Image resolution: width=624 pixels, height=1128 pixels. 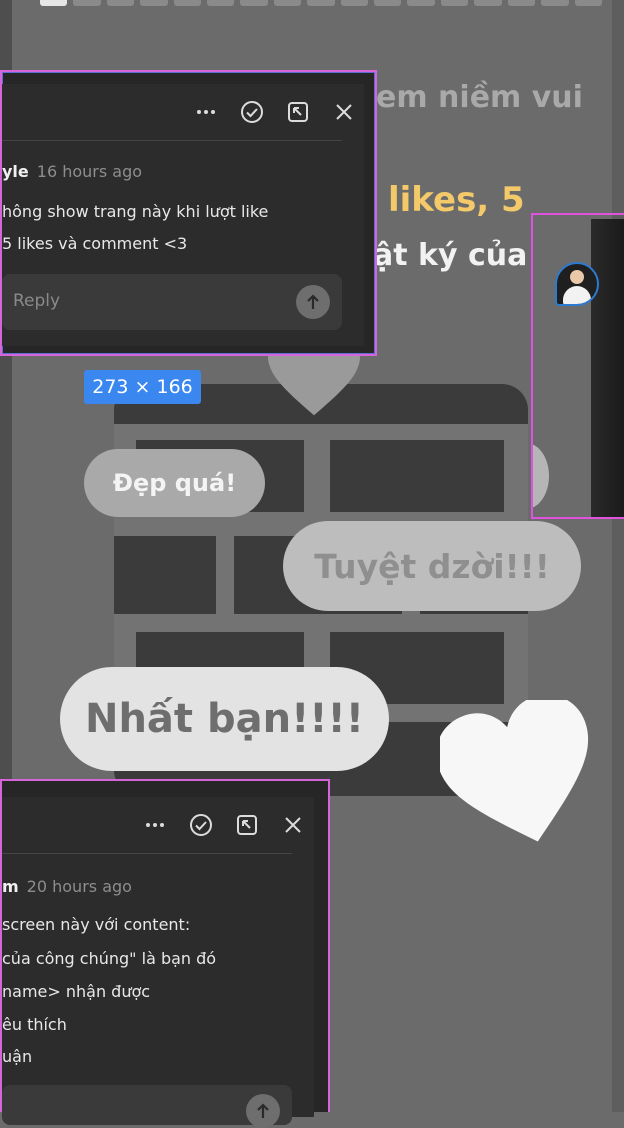 I want to click on side-image, so click(x=607, y=368).